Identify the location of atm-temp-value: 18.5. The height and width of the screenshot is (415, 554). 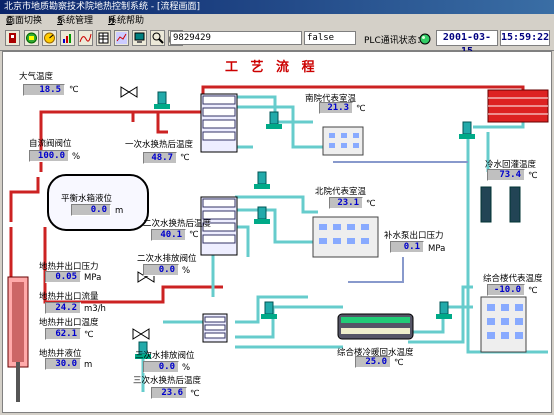
(44, 90).